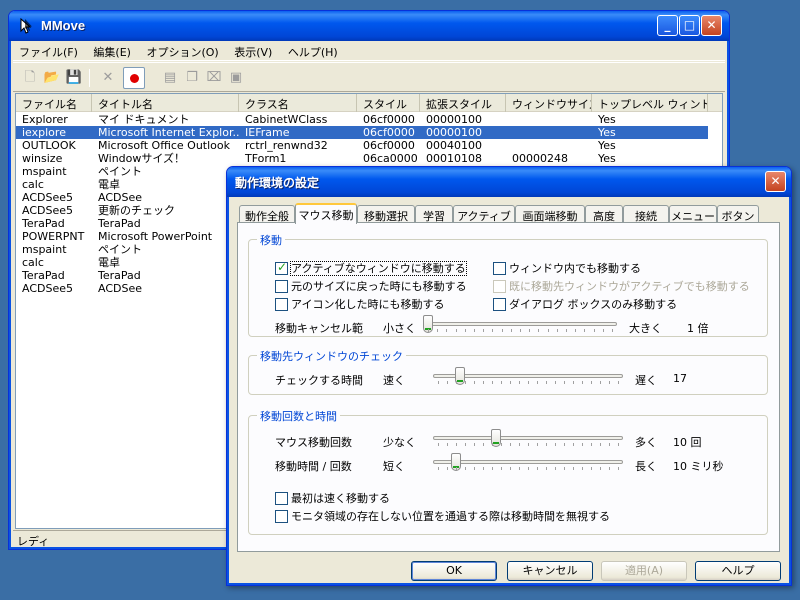  What do you see at coordinates (650, 103) in the screenshot?
I see `col-header-toplevel: トップレベル ウィンドウ` at bounding box center [650, 103].